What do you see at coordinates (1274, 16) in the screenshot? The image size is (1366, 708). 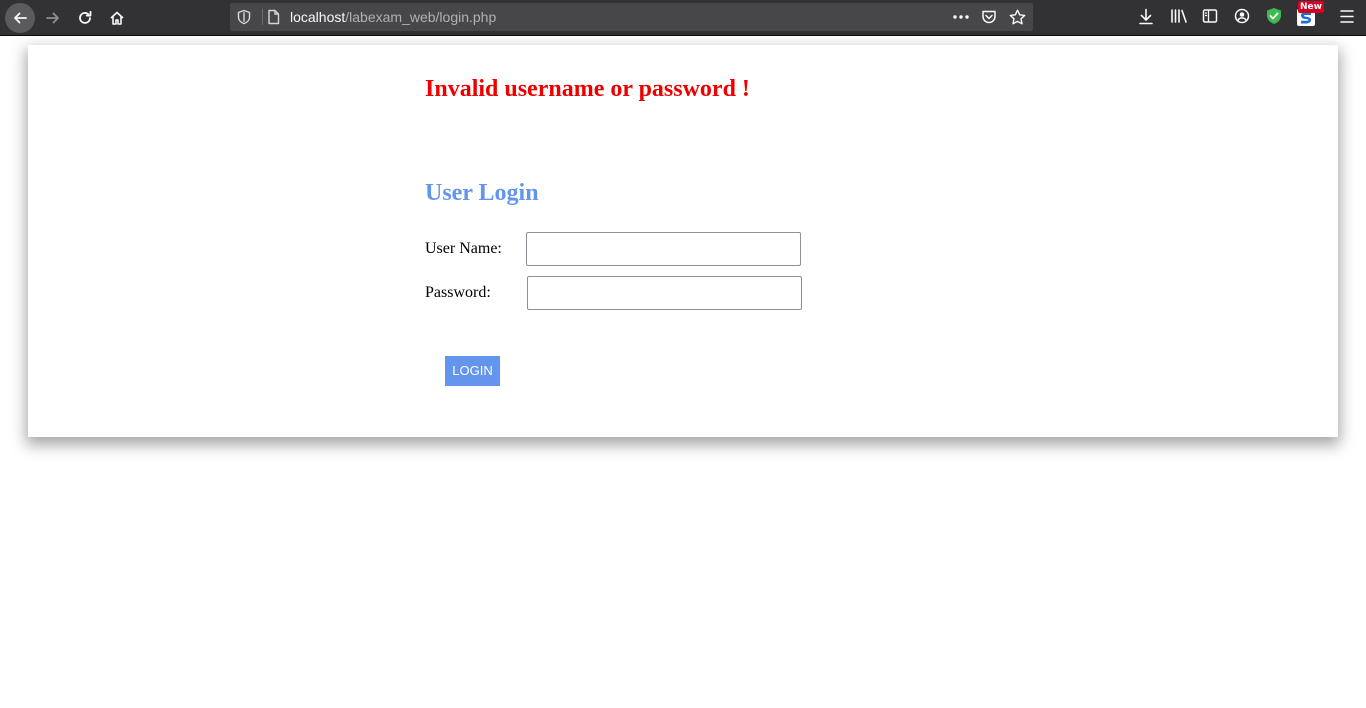 I see `extension-shield-icon` at bounding box center [1274, 16].